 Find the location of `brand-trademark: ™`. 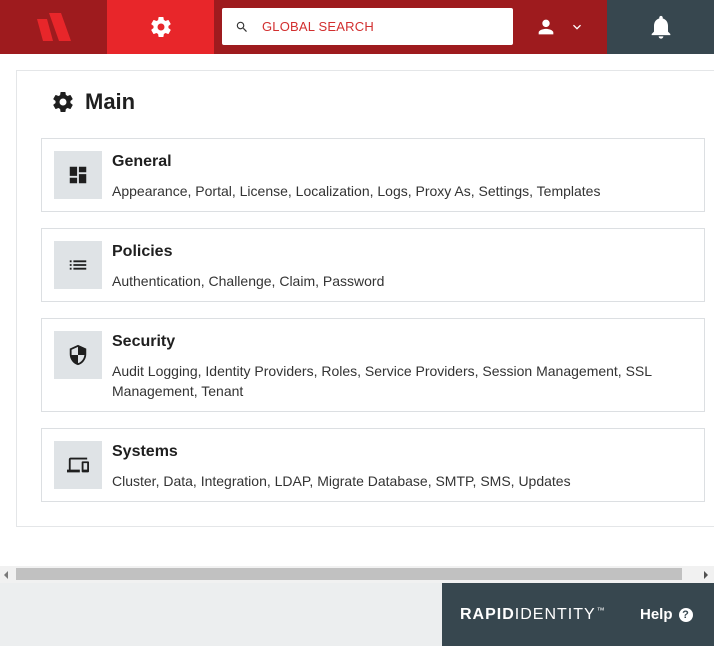

brand-trademark: ™ is located at coordinates (601, 610).